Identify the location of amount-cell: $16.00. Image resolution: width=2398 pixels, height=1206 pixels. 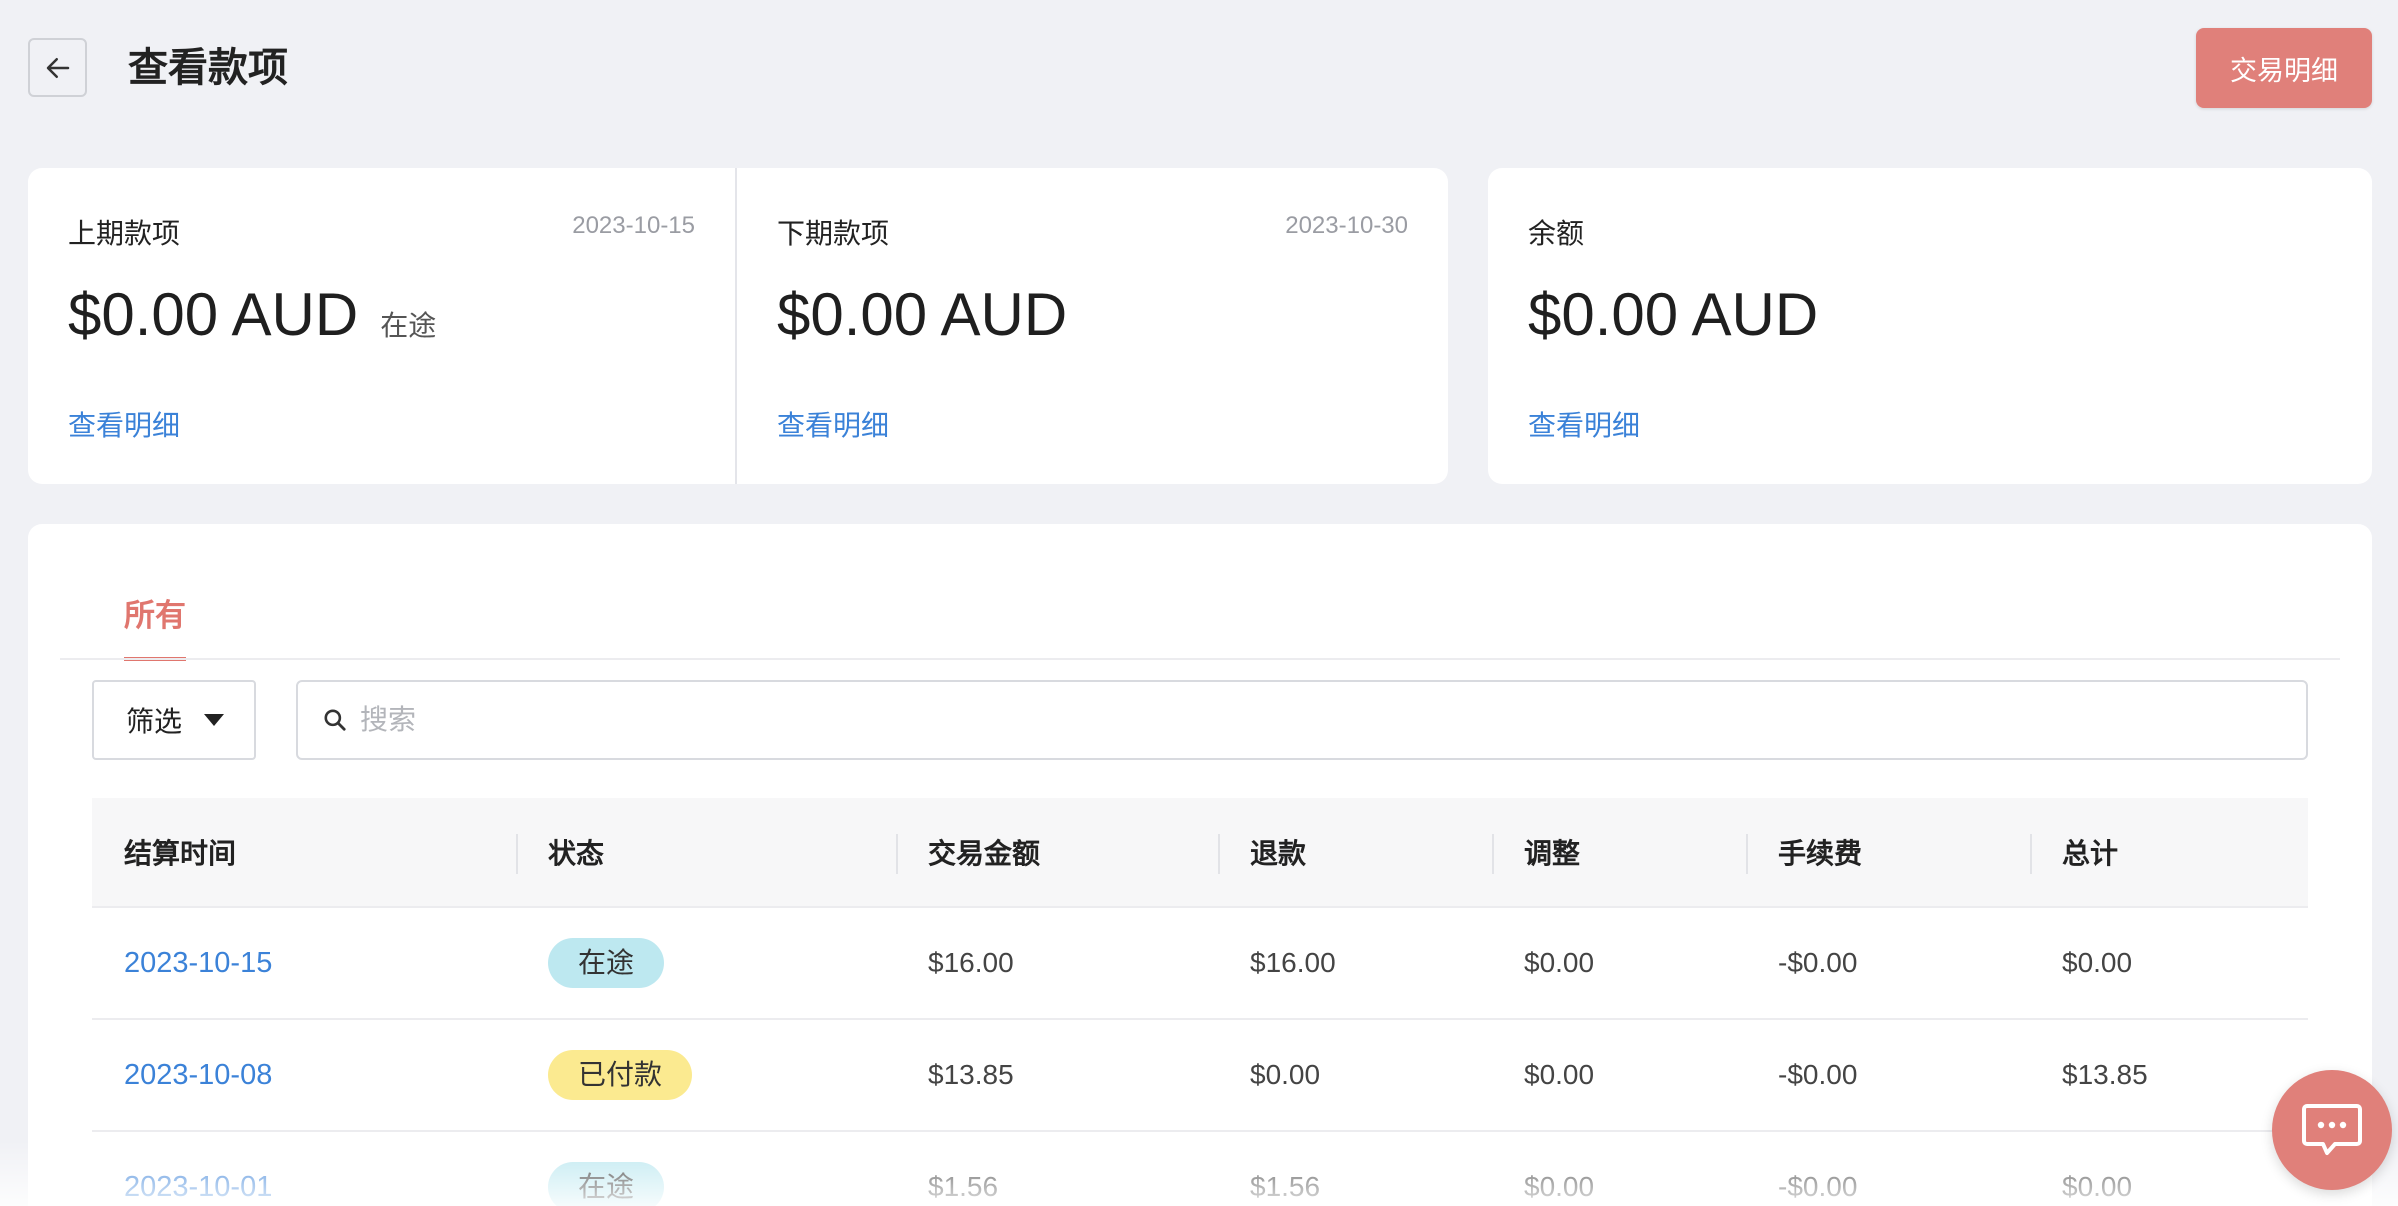
(971, 962).